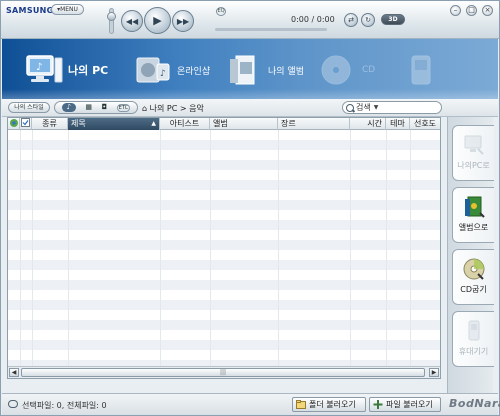 The width and height of the screenshot is (500, 416). I want to click on add-file-icon, so click(378, 404).